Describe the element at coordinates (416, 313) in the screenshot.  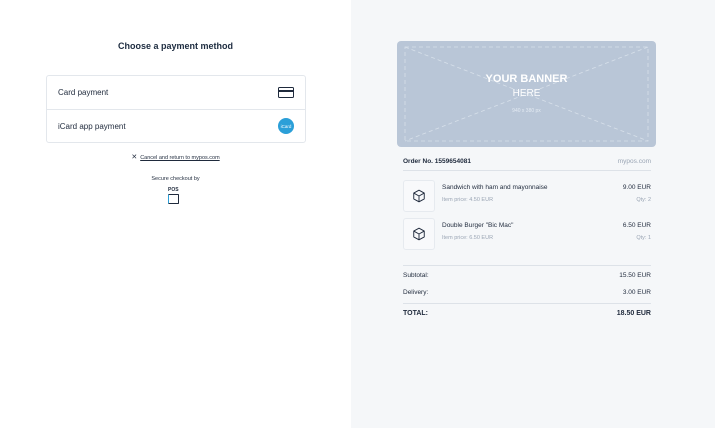
I see `total-label: TOTAL:` at that location.